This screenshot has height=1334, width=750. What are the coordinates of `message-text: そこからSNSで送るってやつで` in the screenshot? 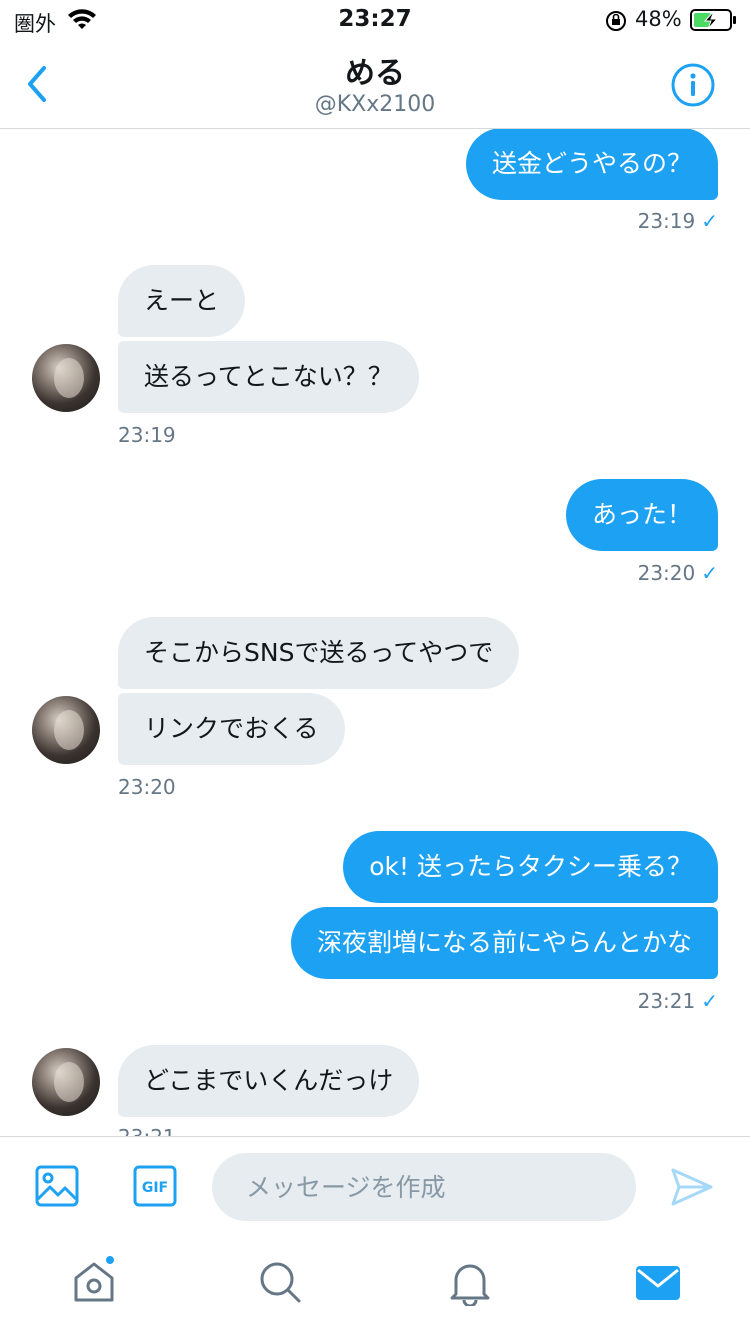 It's located at (319, 652).